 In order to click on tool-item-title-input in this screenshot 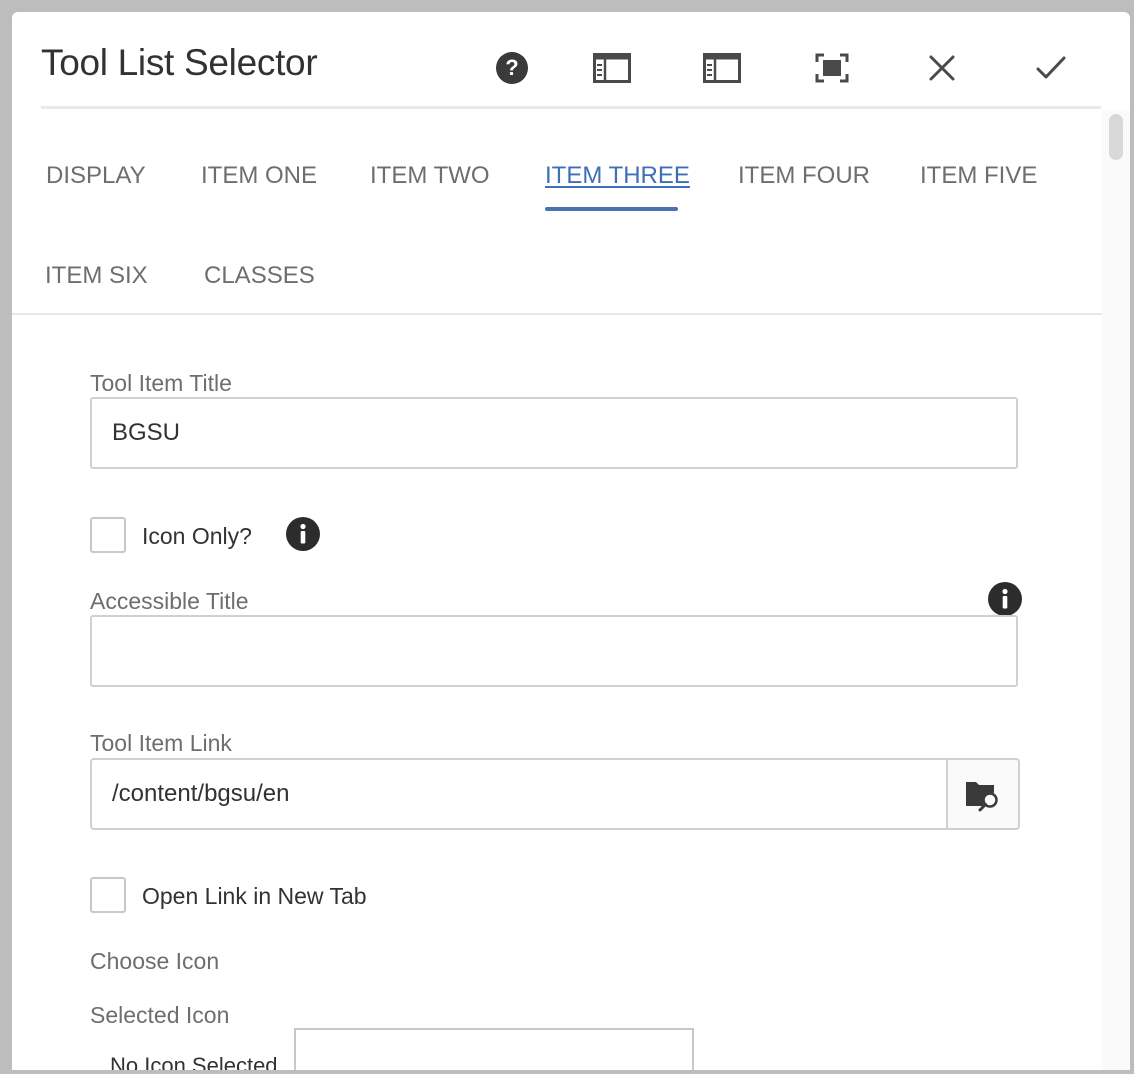, I will do `click(554, 433)`.